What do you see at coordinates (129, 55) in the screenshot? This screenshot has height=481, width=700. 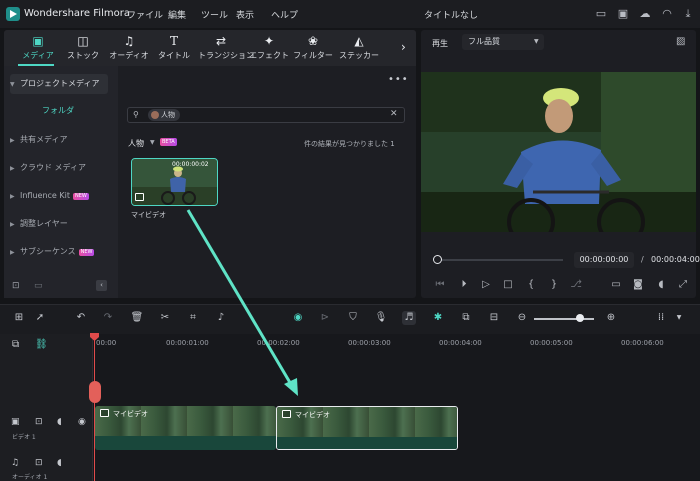 I see `tab-label: オーディオ` at bounding box center [129, 55].